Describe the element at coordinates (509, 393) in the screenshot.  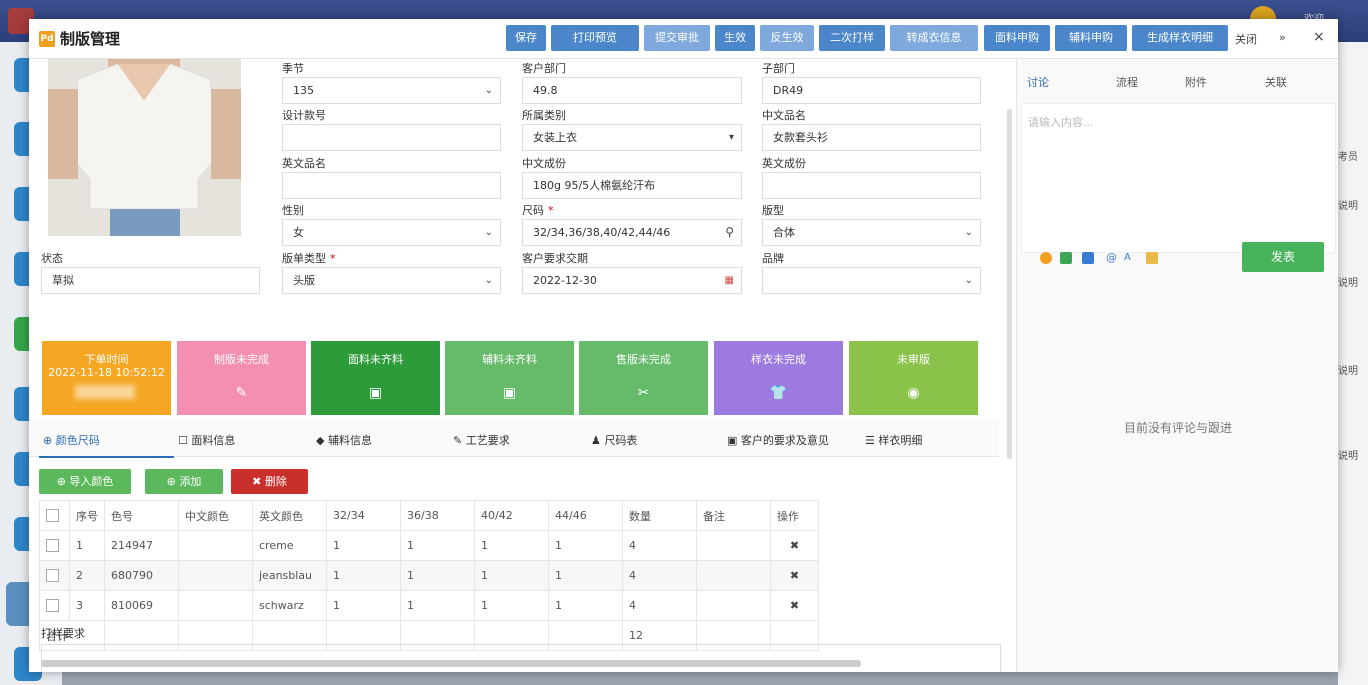
I see `briefcase-icon: ▣` at that location.